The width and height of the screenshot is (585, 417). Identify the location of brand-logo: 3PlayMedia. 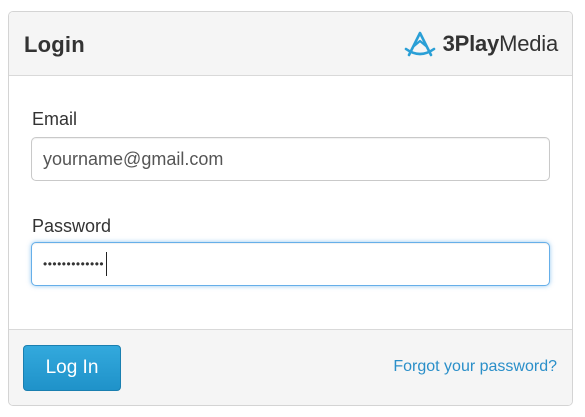
(480, 44).